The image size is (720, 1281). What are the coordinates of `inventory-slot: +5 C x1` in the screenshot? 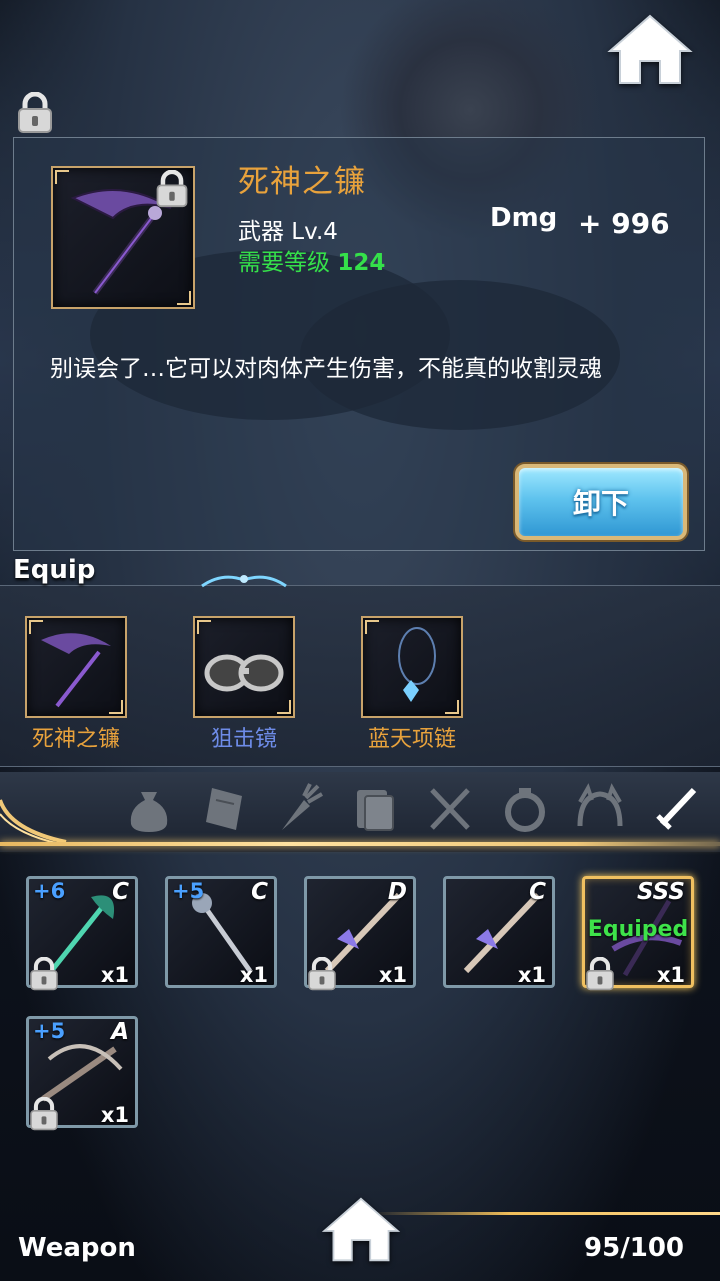 It's located at (221, 932).